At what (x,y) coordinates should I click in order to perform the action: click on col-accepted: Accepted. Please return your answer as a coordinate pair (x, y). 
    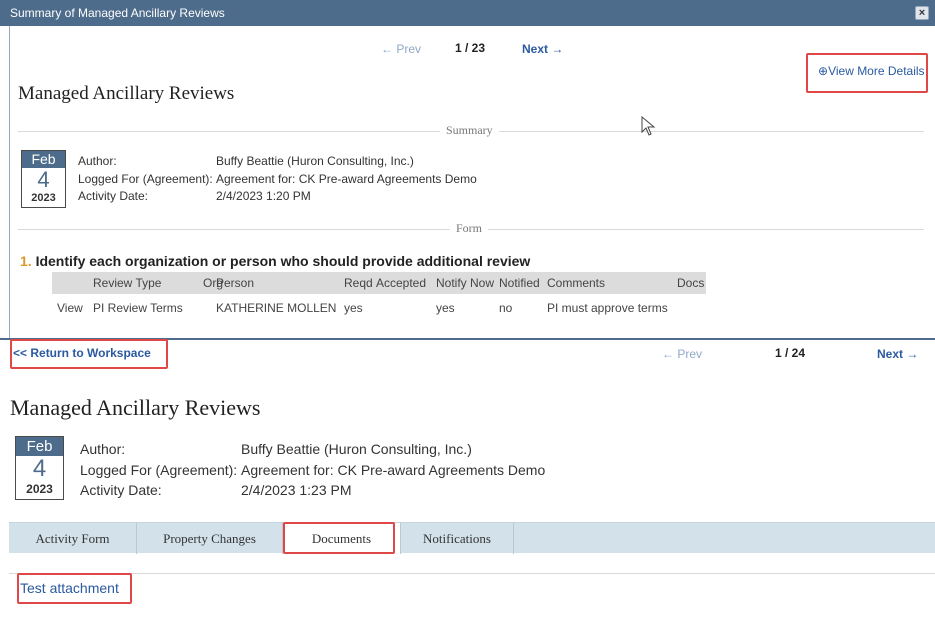
    Looking at the image, I should click on (401, 283).